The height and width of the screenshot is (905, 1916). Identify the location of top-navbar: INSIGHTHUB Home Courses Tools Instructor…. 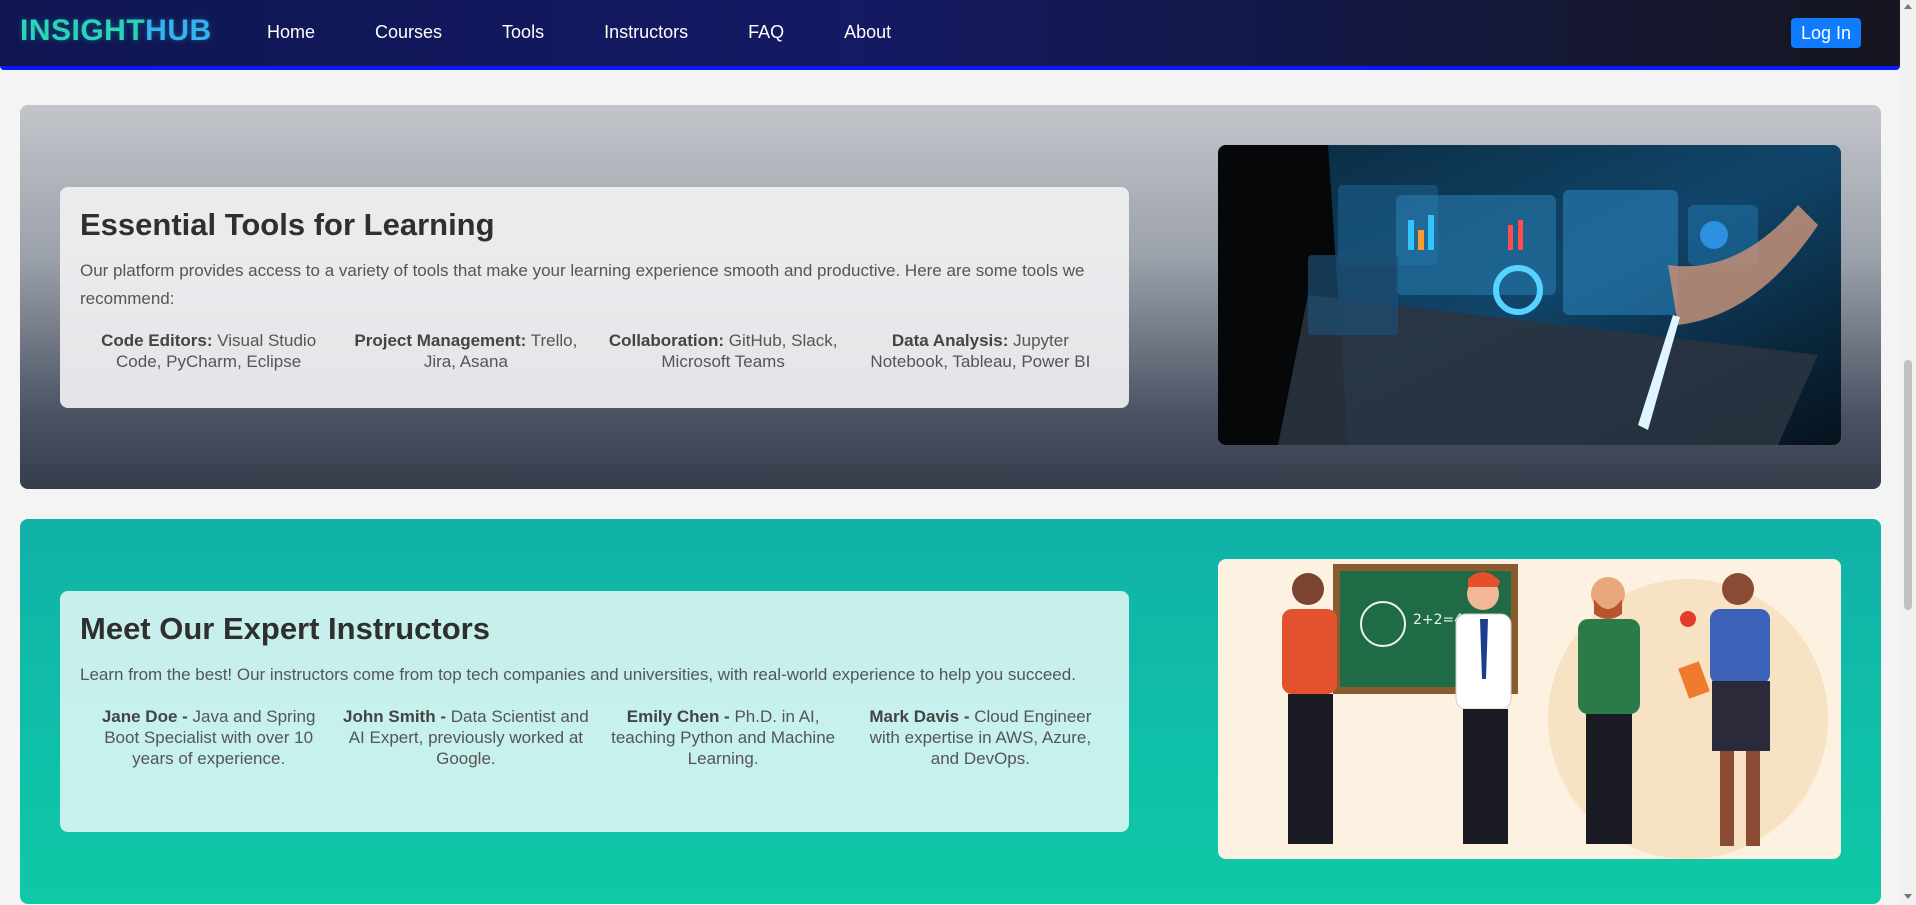
(950, 35).